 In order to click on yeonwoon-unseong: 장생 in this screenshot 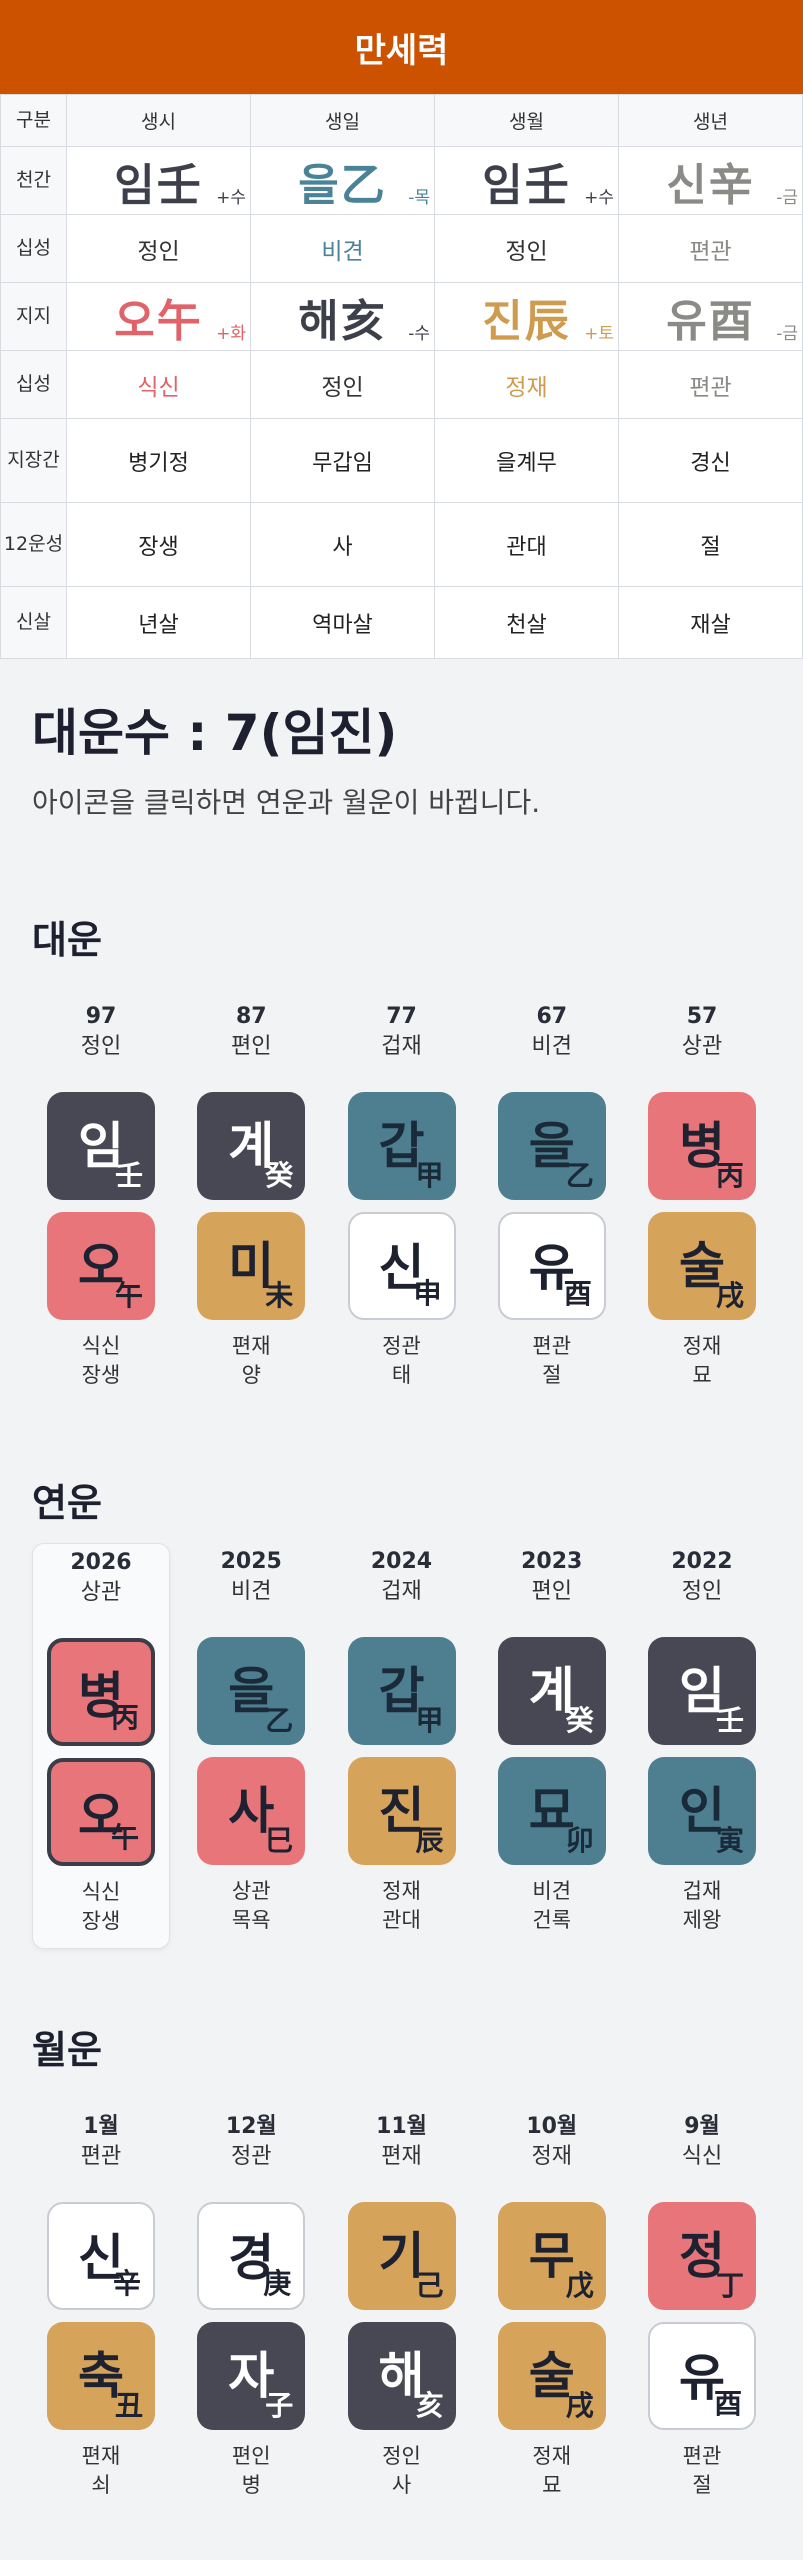, I will do `click(101, 1921)`.